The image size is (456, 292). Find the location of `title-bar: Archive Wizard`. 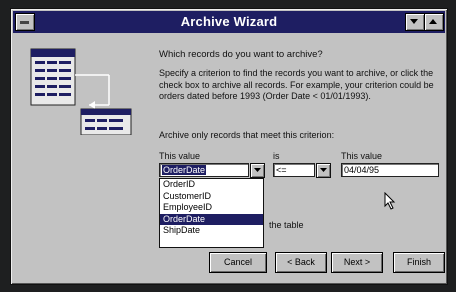

title-bar: Archive Wizard is located at coordinates (229, 22).